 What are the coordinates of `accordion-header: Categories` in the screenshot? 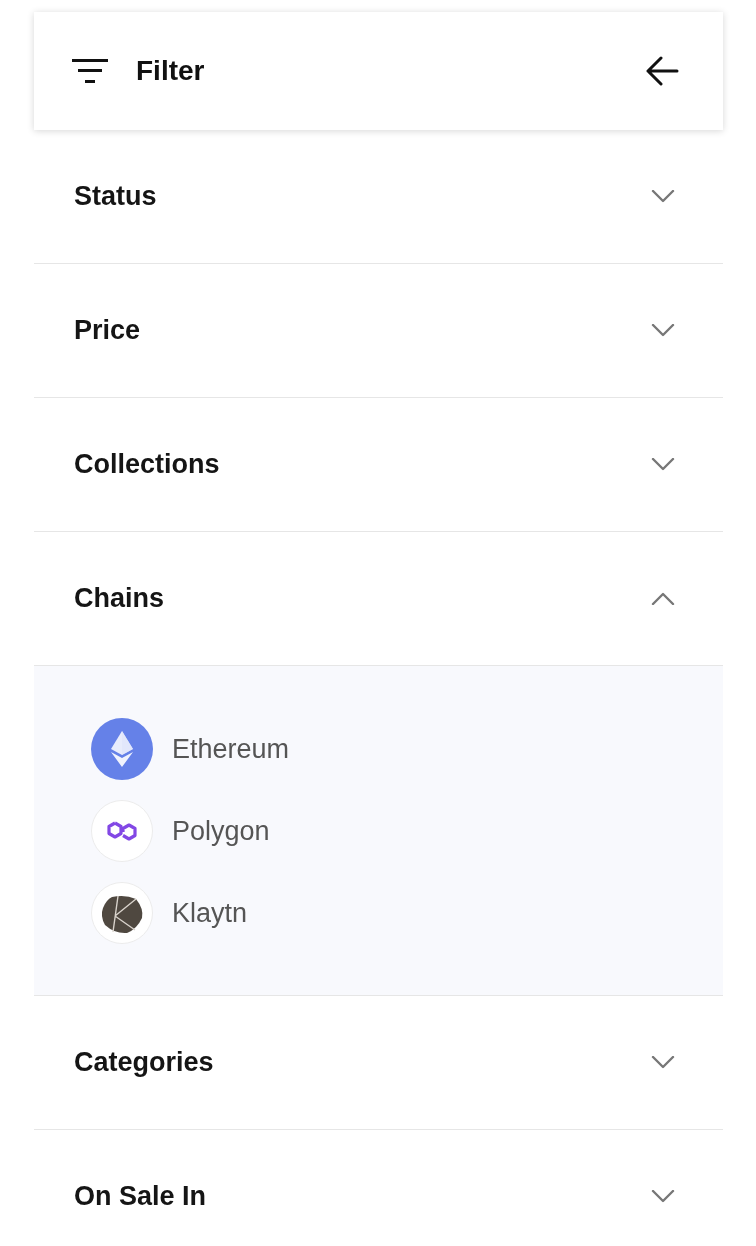 It's located at (378, 1063).